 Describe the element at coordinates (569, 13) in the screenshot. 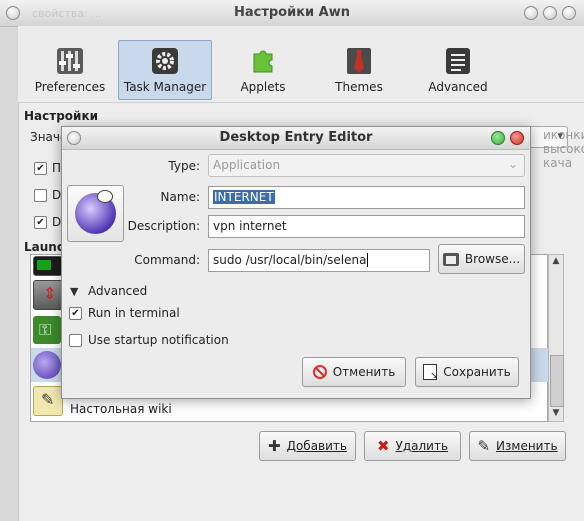

I see `close-button` at that location.